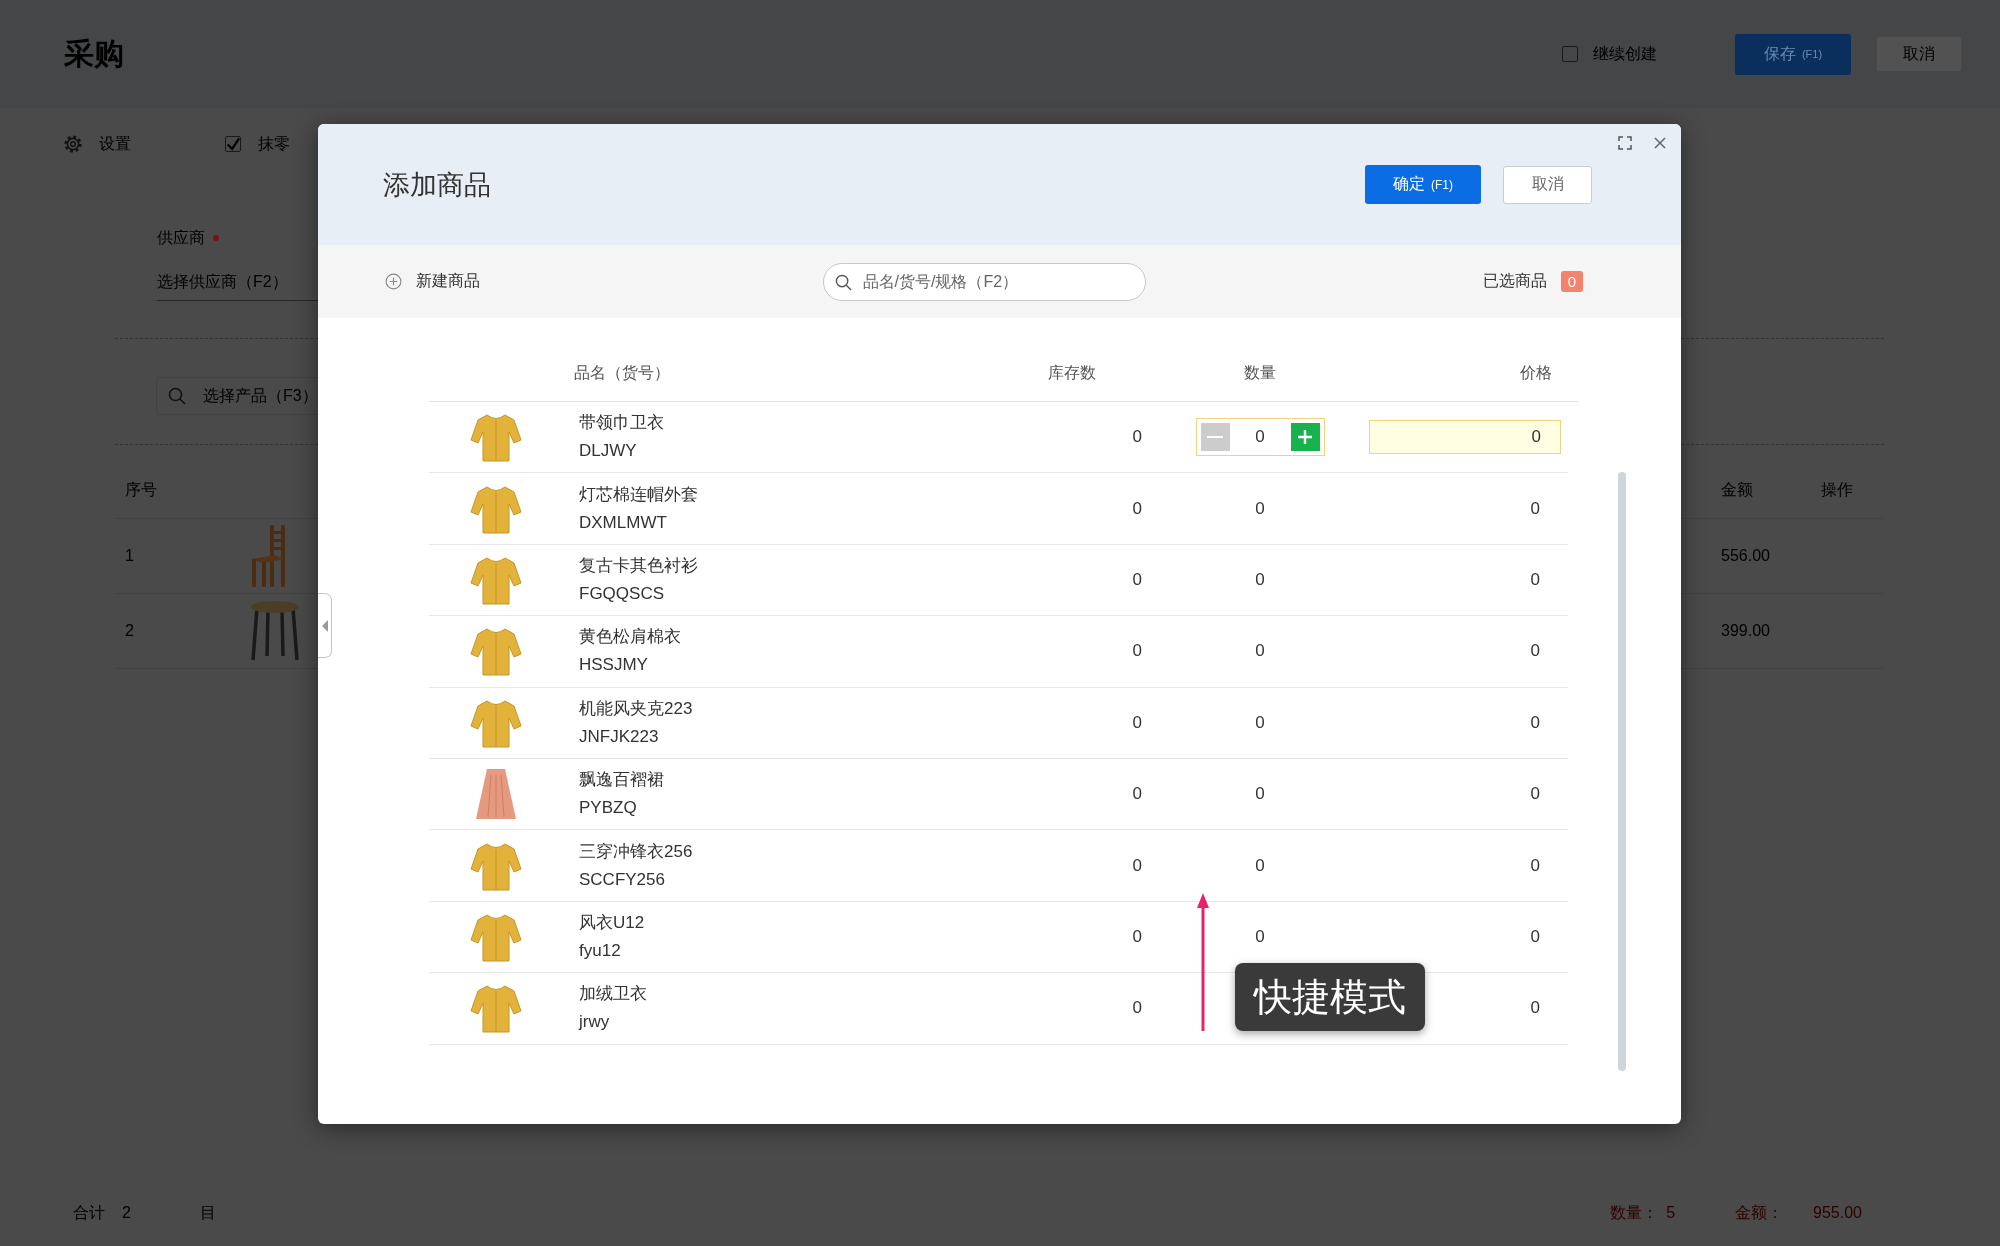 This screenshot has height=1246, width=2000. I want to click on total-count: 2, so click(126, 1213).